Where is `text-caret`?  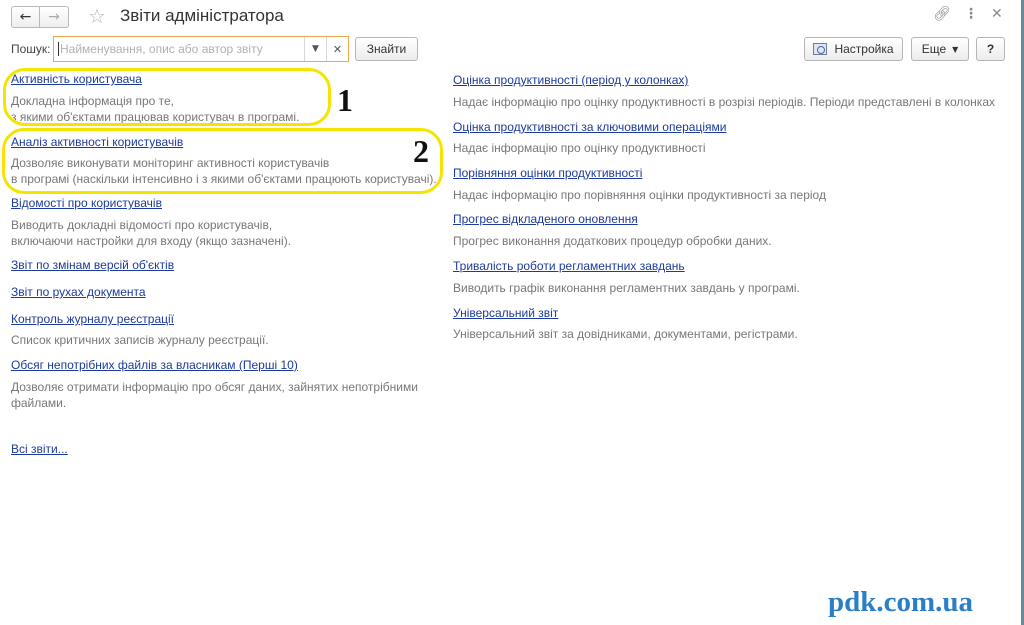 text-caret is located at coordinates (58, 49).